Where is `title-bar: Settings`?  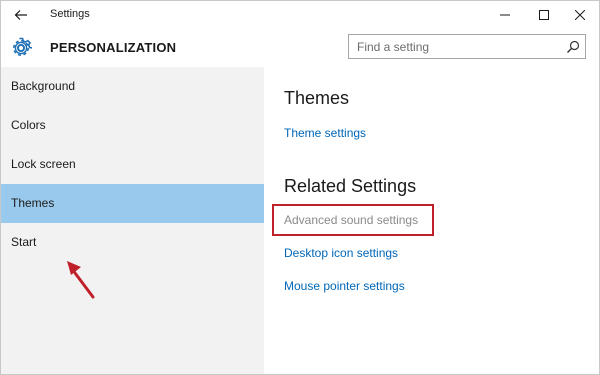 title-bar: Settings is located at coordinates (300, 15).